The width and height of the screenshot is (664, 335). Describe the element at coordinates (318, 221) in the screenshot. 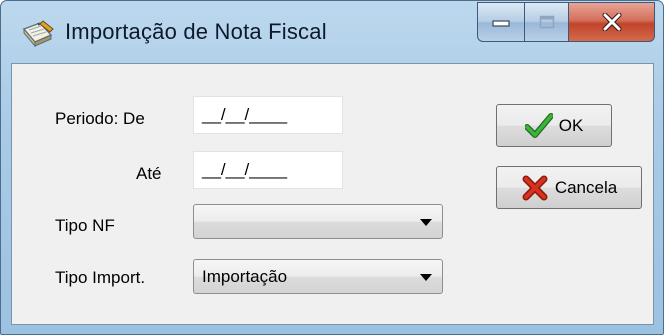

I see `tipo-nf-select` at that location.